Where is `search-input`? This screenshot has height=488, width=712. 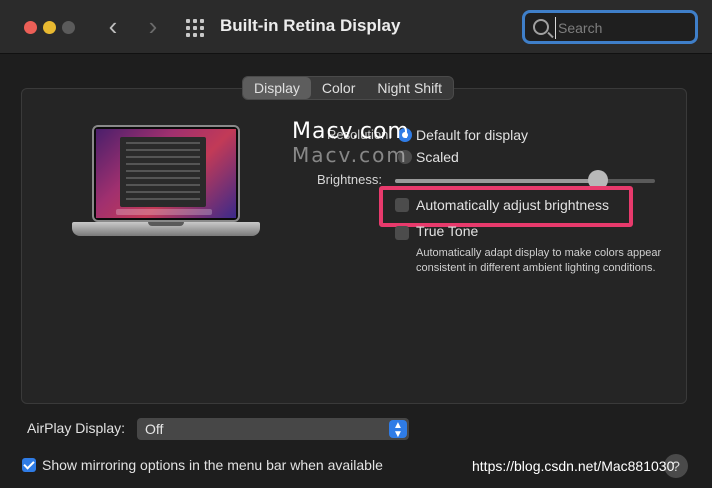 search-input is located at coordinates (623, 28).